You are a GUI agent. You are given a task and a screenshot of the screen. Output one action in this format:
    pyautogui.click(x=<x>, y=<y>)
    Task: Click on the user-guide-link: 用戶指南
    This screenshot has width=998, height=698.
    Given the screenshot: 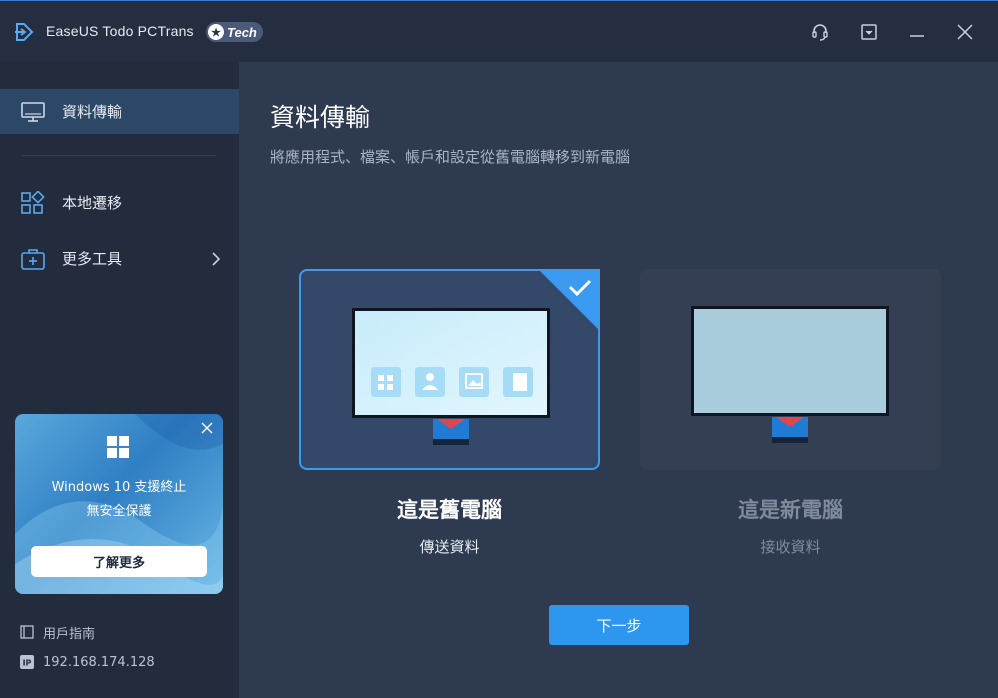 What is the action you would take?
    pyautogui.click(x=58, y=632)
    